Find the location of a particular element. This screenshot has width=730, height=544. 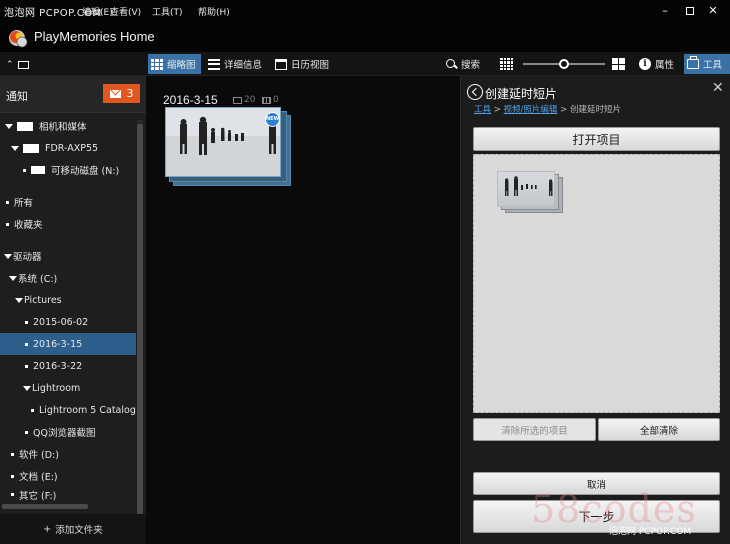

sidebar-item-label: 可移动磁盘 (N:) is located at coordinates (85, 171).